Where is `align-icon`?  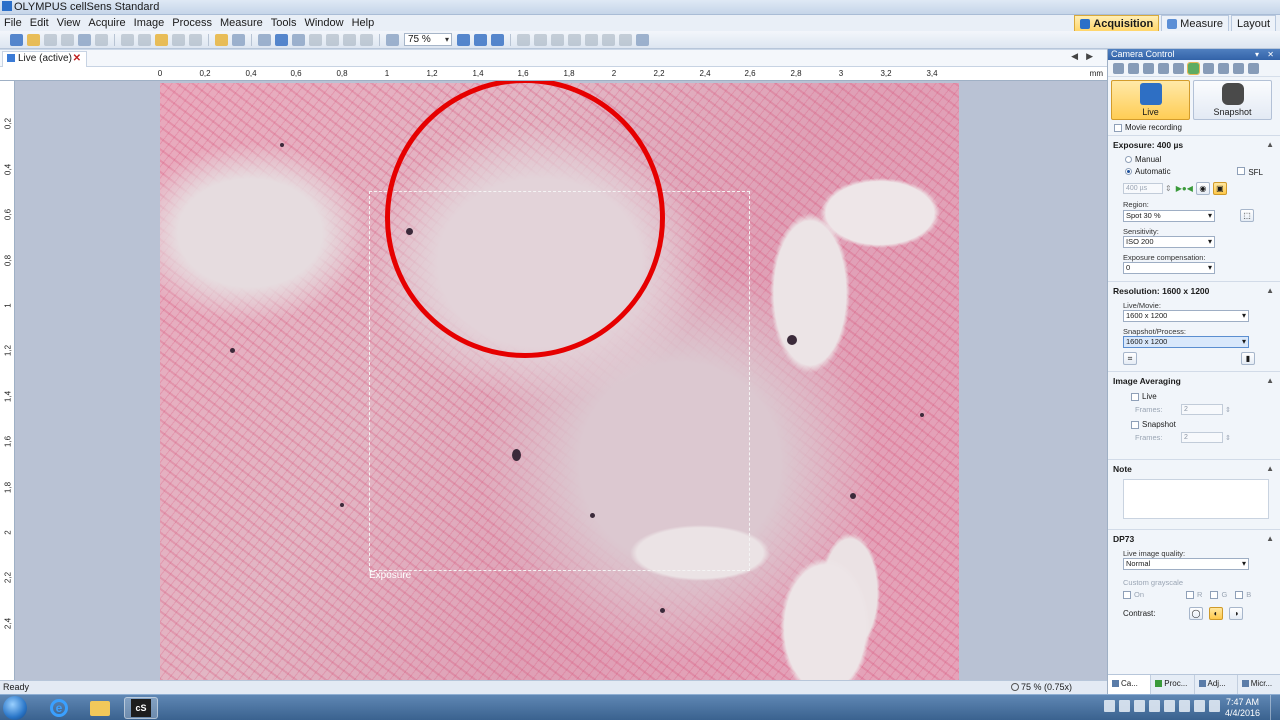
align-icon is located at coordinates (574, 39).